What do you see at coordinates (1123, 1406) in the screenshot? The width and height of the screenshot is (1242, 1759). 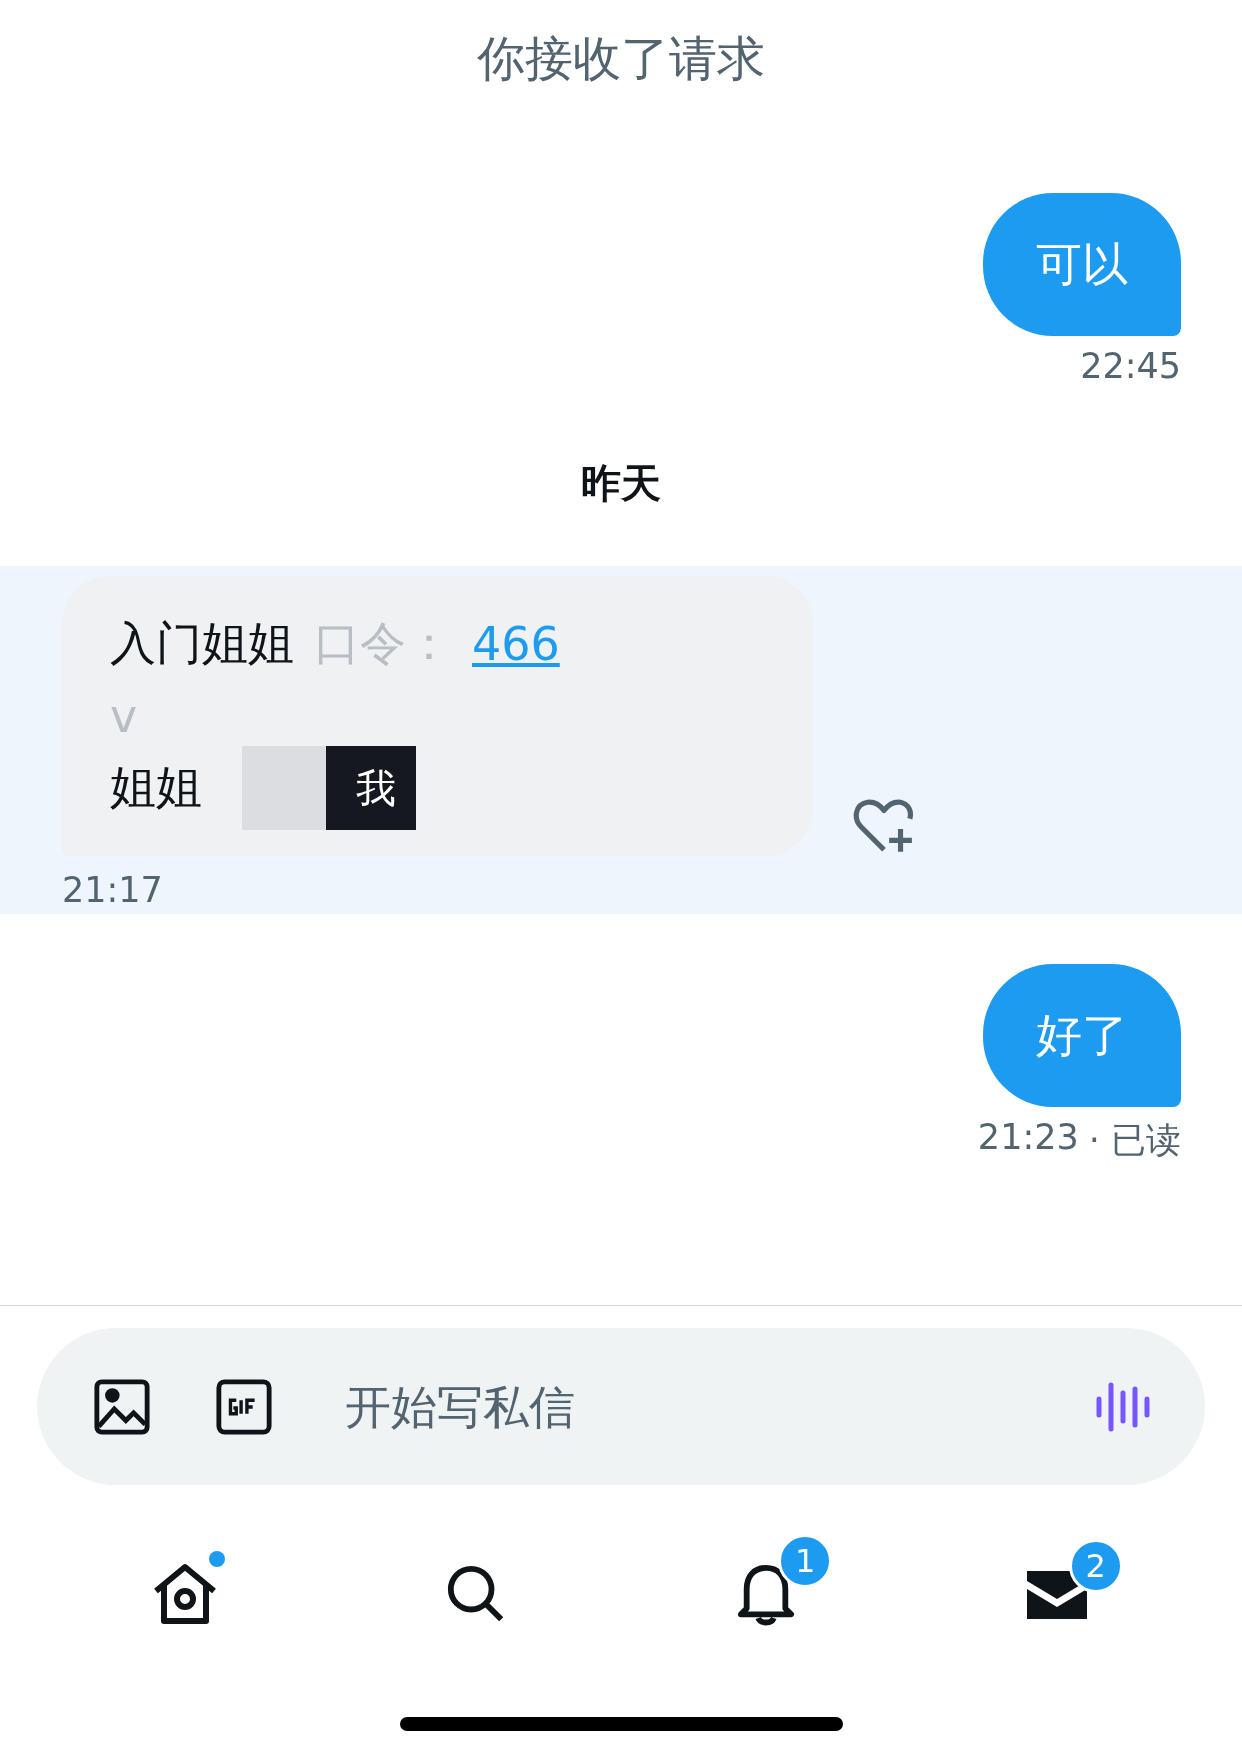 I see `voice-wave-icon` at bounding box center [1123, 1406].